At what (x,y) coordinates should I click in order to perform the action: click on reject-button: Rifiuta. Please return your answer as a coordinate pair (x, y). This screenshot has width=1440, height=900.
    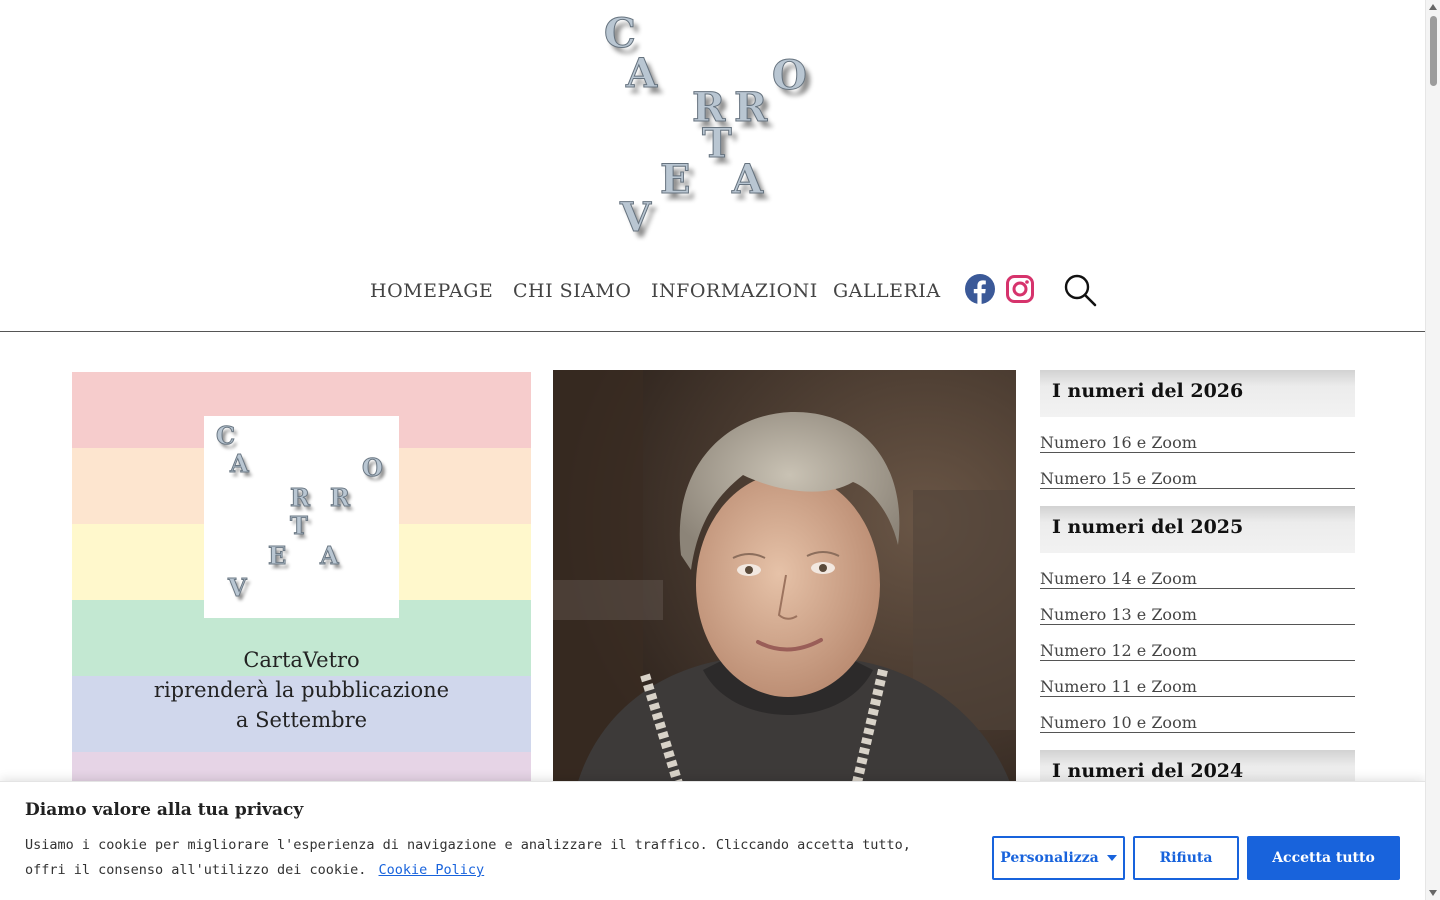
    Looking at the image, I should click on (1186, 858).